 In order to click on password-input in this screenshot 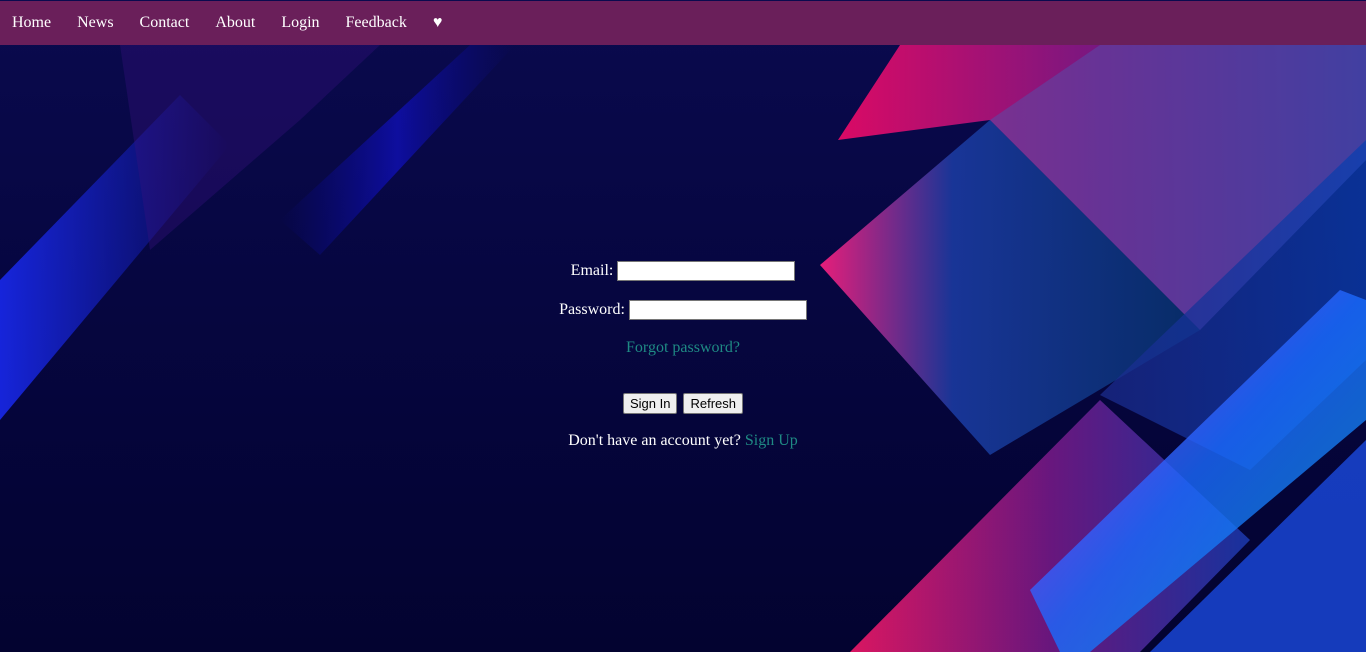, I will do `click(717, 310)`.